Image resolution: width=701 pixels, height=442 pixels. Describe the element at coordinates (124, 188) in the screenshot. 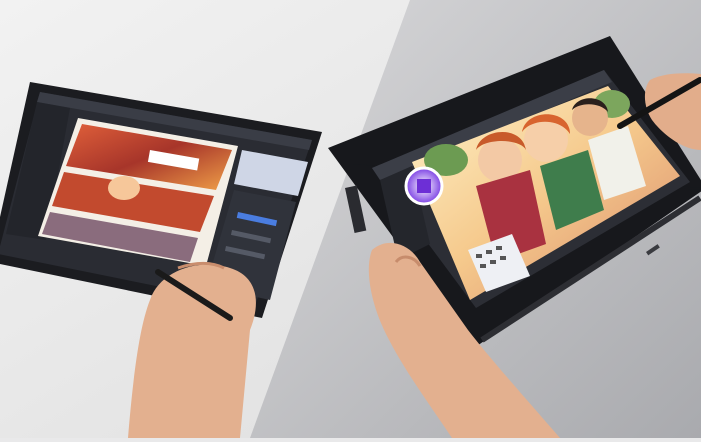

I see `comic-face` at that location.